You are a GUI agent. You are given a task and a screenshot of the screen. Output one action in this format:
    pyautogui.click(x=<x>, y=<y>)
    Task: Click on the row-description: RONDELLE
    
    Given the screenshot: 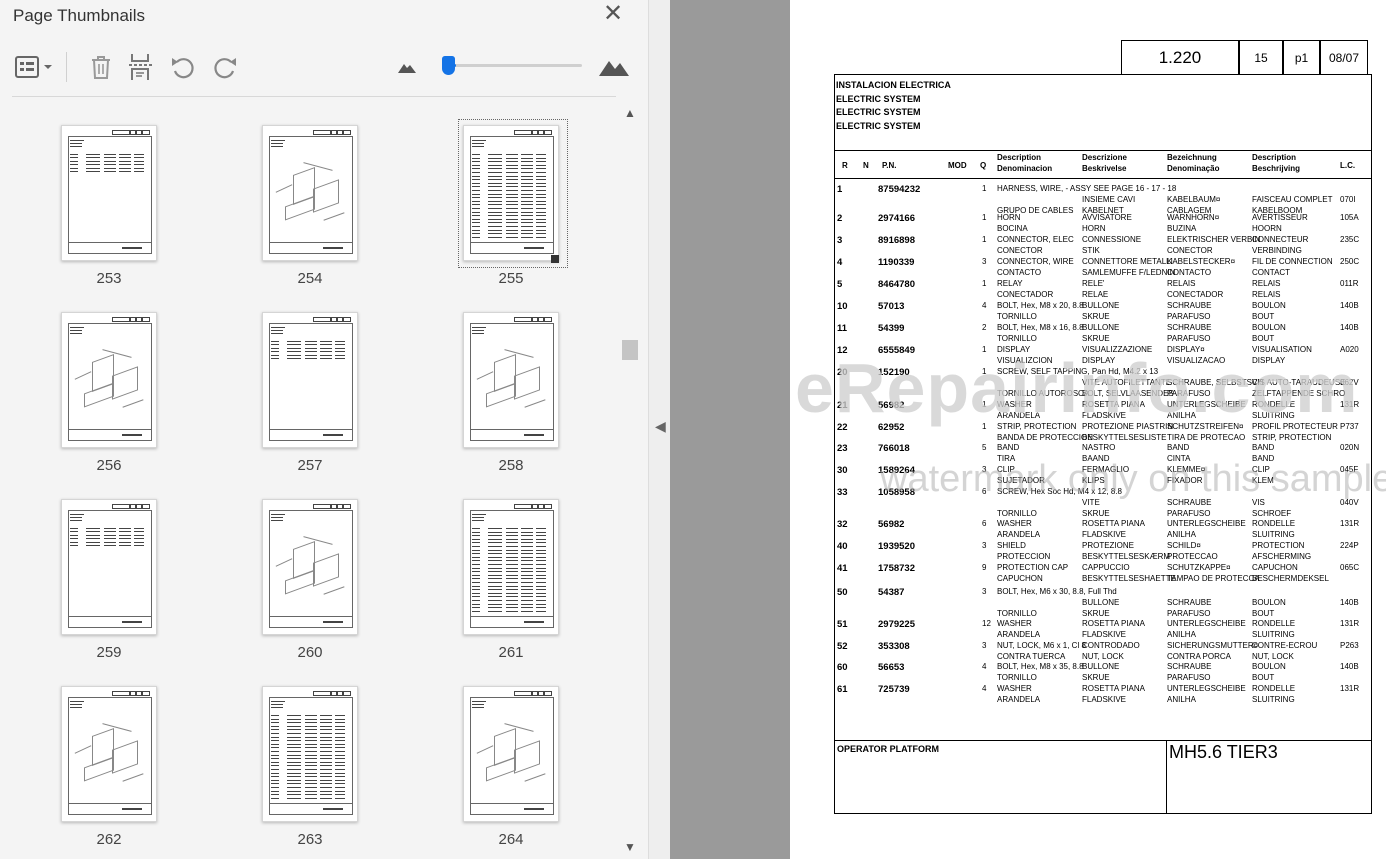 What is the action you would take?
    pyautogui.click(x=1274, y=623)
    